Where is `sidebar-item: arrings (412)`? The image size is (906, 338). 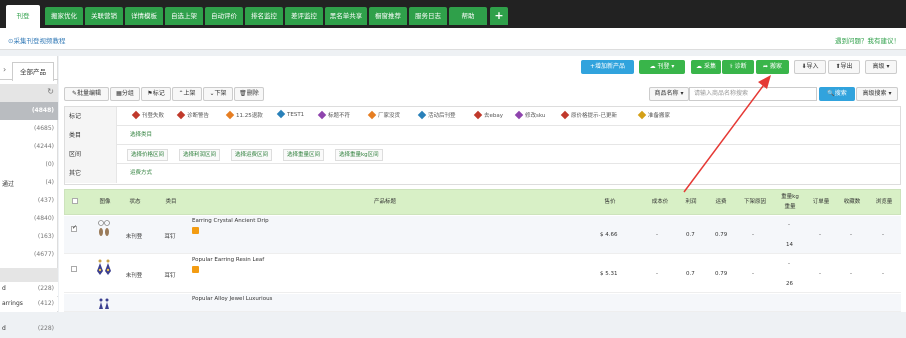
sidebar-item: arrings (412) is located at coordinates (29, 304).